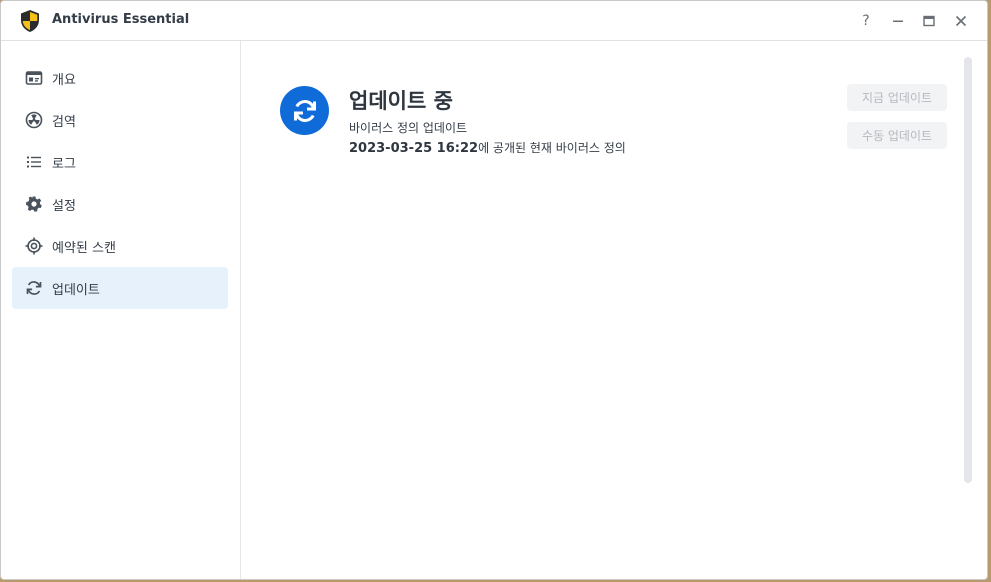 This screenshot has height=582, width=991. What do you see at coordinates (552, 148) in the screenshot?
I see `definition-suffix: 에 공개된 현재 바이러스 정의` at bounding box center [552, 148].